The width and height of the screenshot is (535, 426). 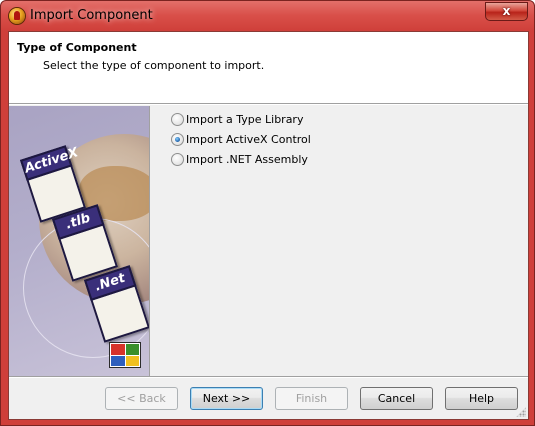 What do you see at coordinates (244, 119) in the screenshot?
I see `option-type-library-label: Import a Type Library` at bounding box center [244, 119].